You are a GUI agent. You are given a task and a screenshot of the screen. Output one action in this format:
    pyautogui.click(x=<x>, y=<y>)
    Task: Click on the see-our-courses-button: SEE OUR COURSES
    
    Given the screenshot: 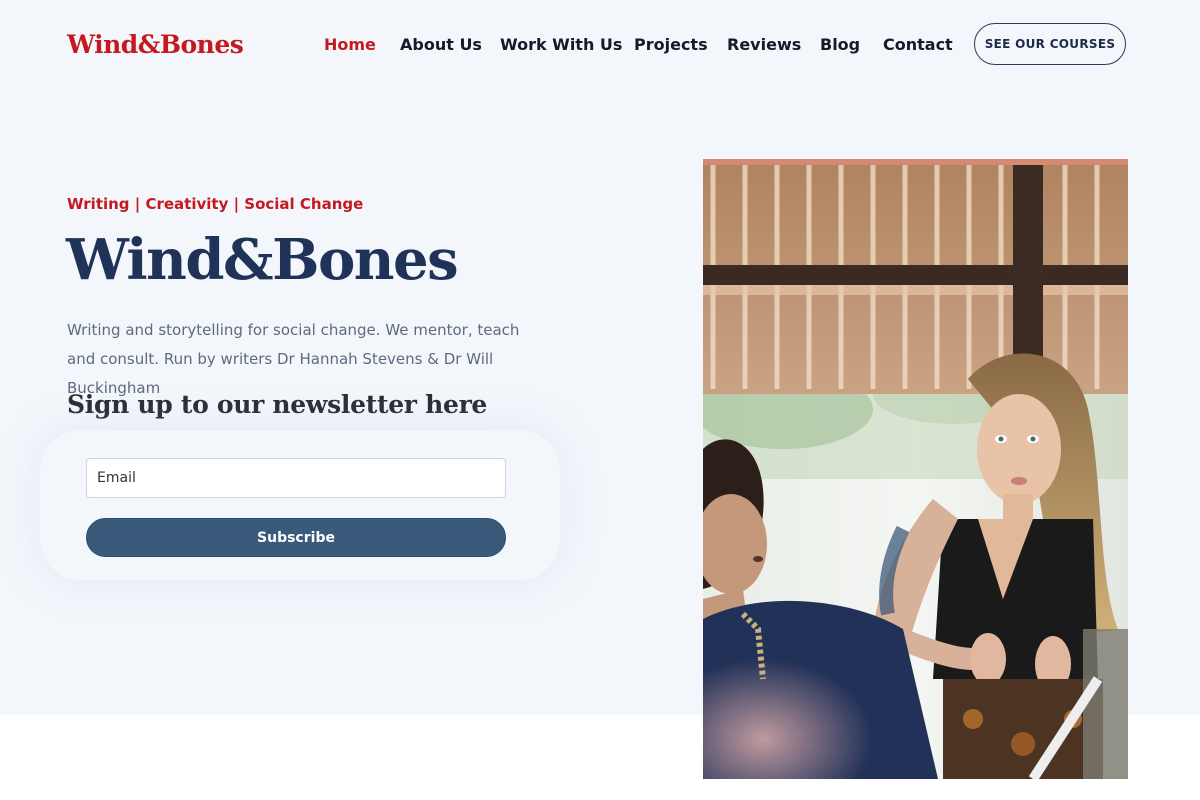 What is the action you would take?
    pyautogui.click(x=1050, y=44)
    